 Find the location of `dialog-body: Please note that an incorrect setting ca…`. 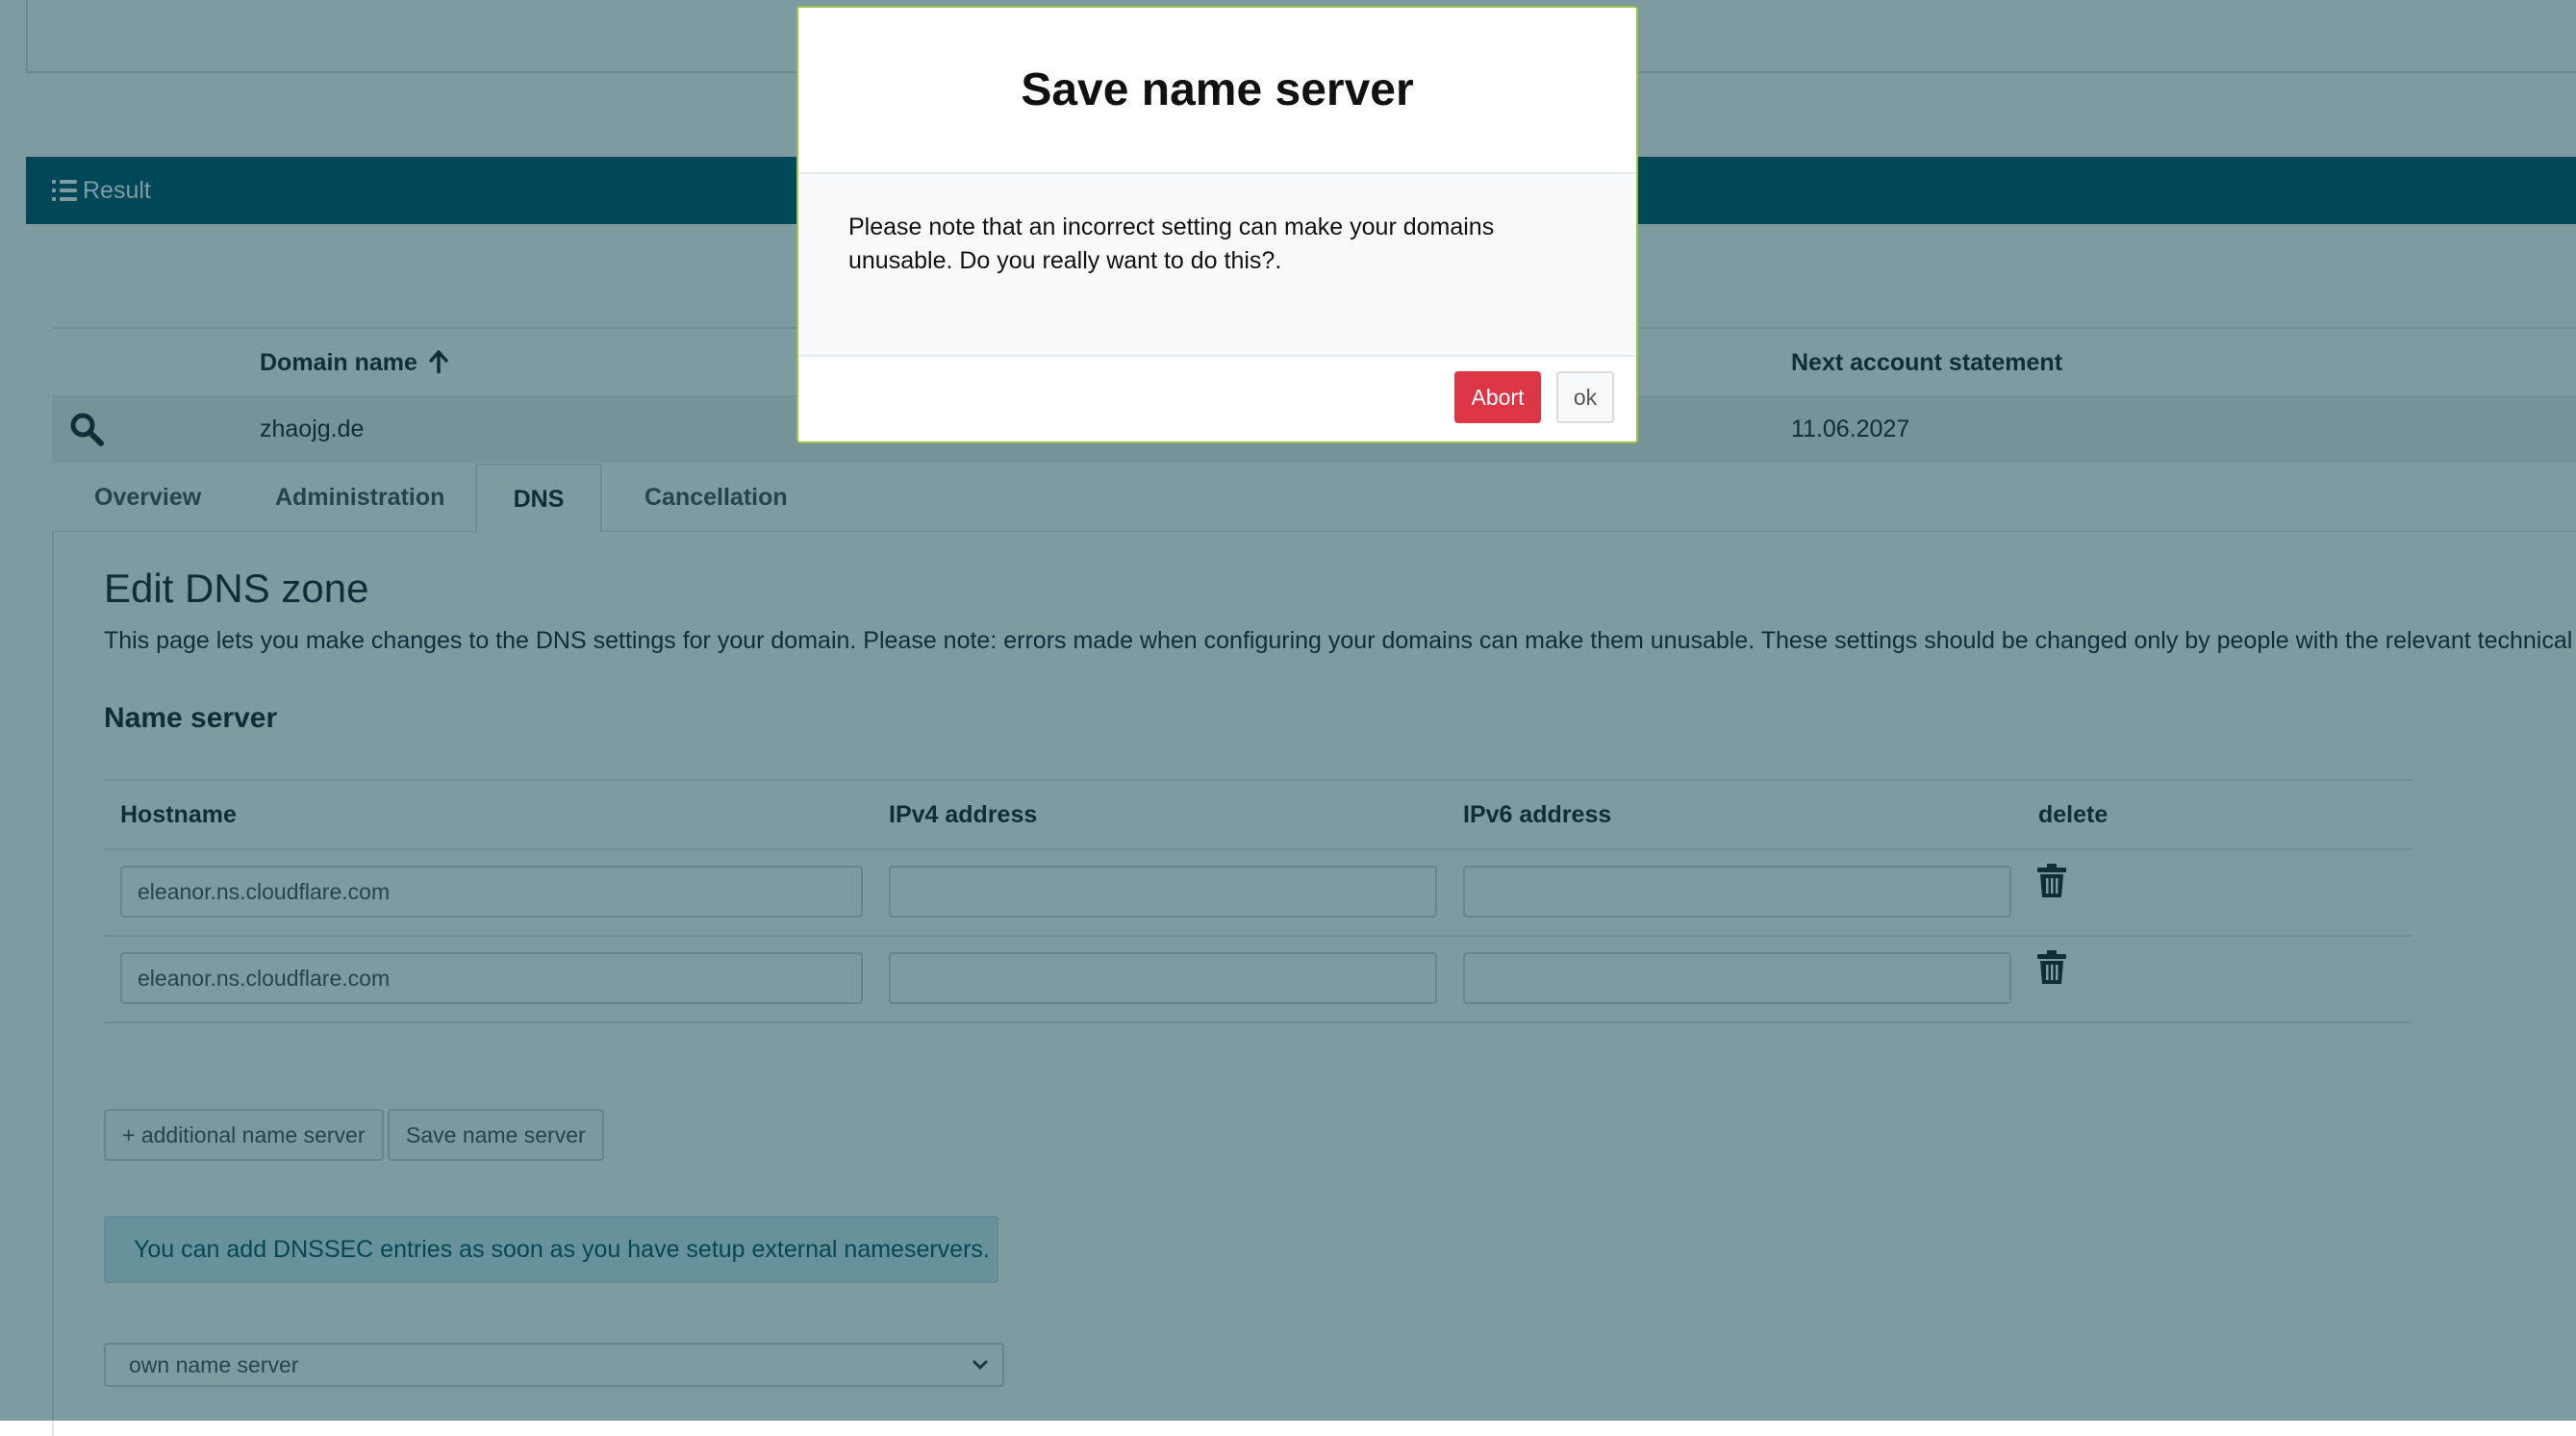

dialog-body: Please note that an incorrect setting ca… is located at coordinates (1217, 265).